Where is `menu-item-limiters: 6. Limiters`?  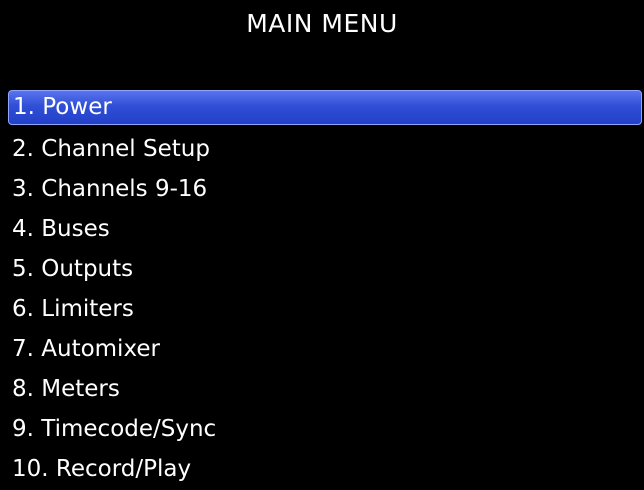 menu-item-limiters: 6. Limiters is located at coordinates (325, 310).